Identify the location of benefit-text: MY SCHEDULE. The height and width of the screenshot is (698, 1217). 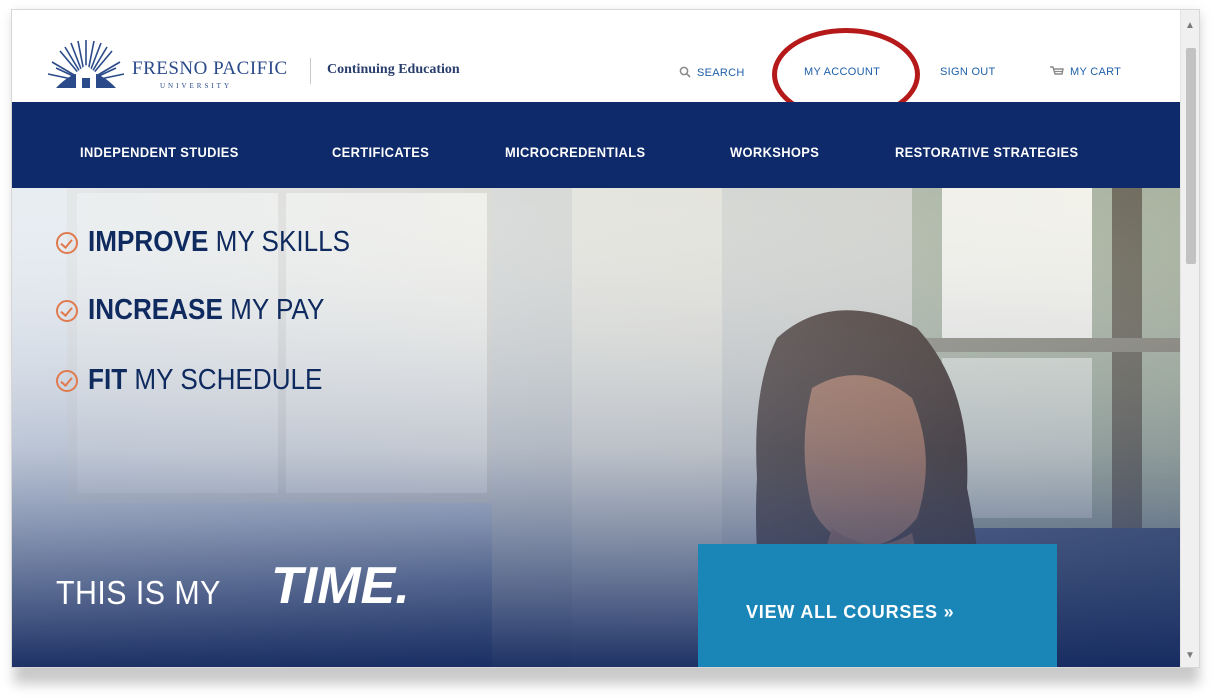
(225, 380).